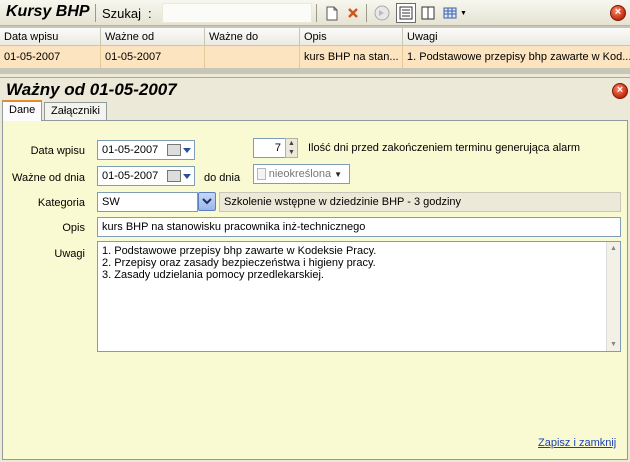 The width and height of the screenshot is (630, 462). Describe the element at coordinates (50, 36) in the screenshot. I see `column-header-data-wpisu: Data wpisu` at that location.